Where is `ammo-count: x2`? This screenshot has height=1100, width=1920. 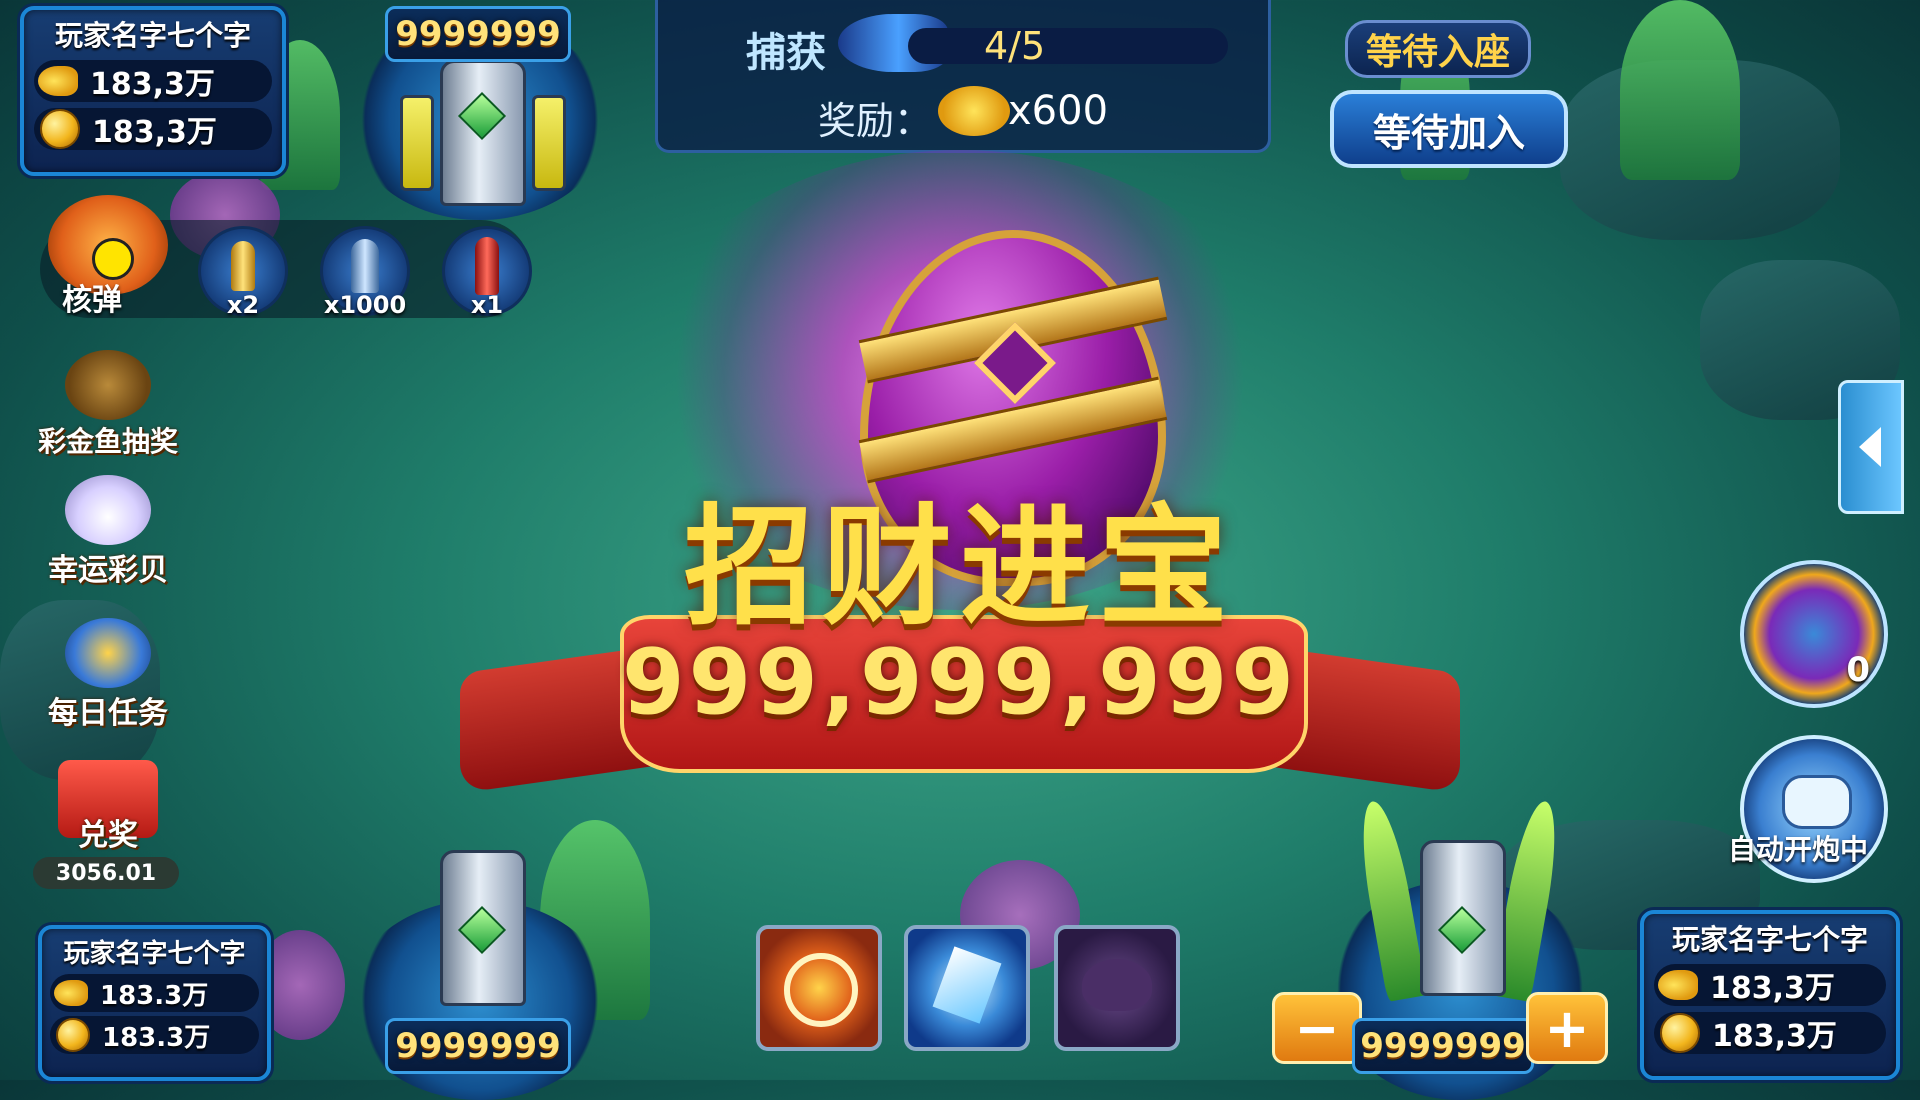 ammo-count: x2 is located at coordinates (243, 305).